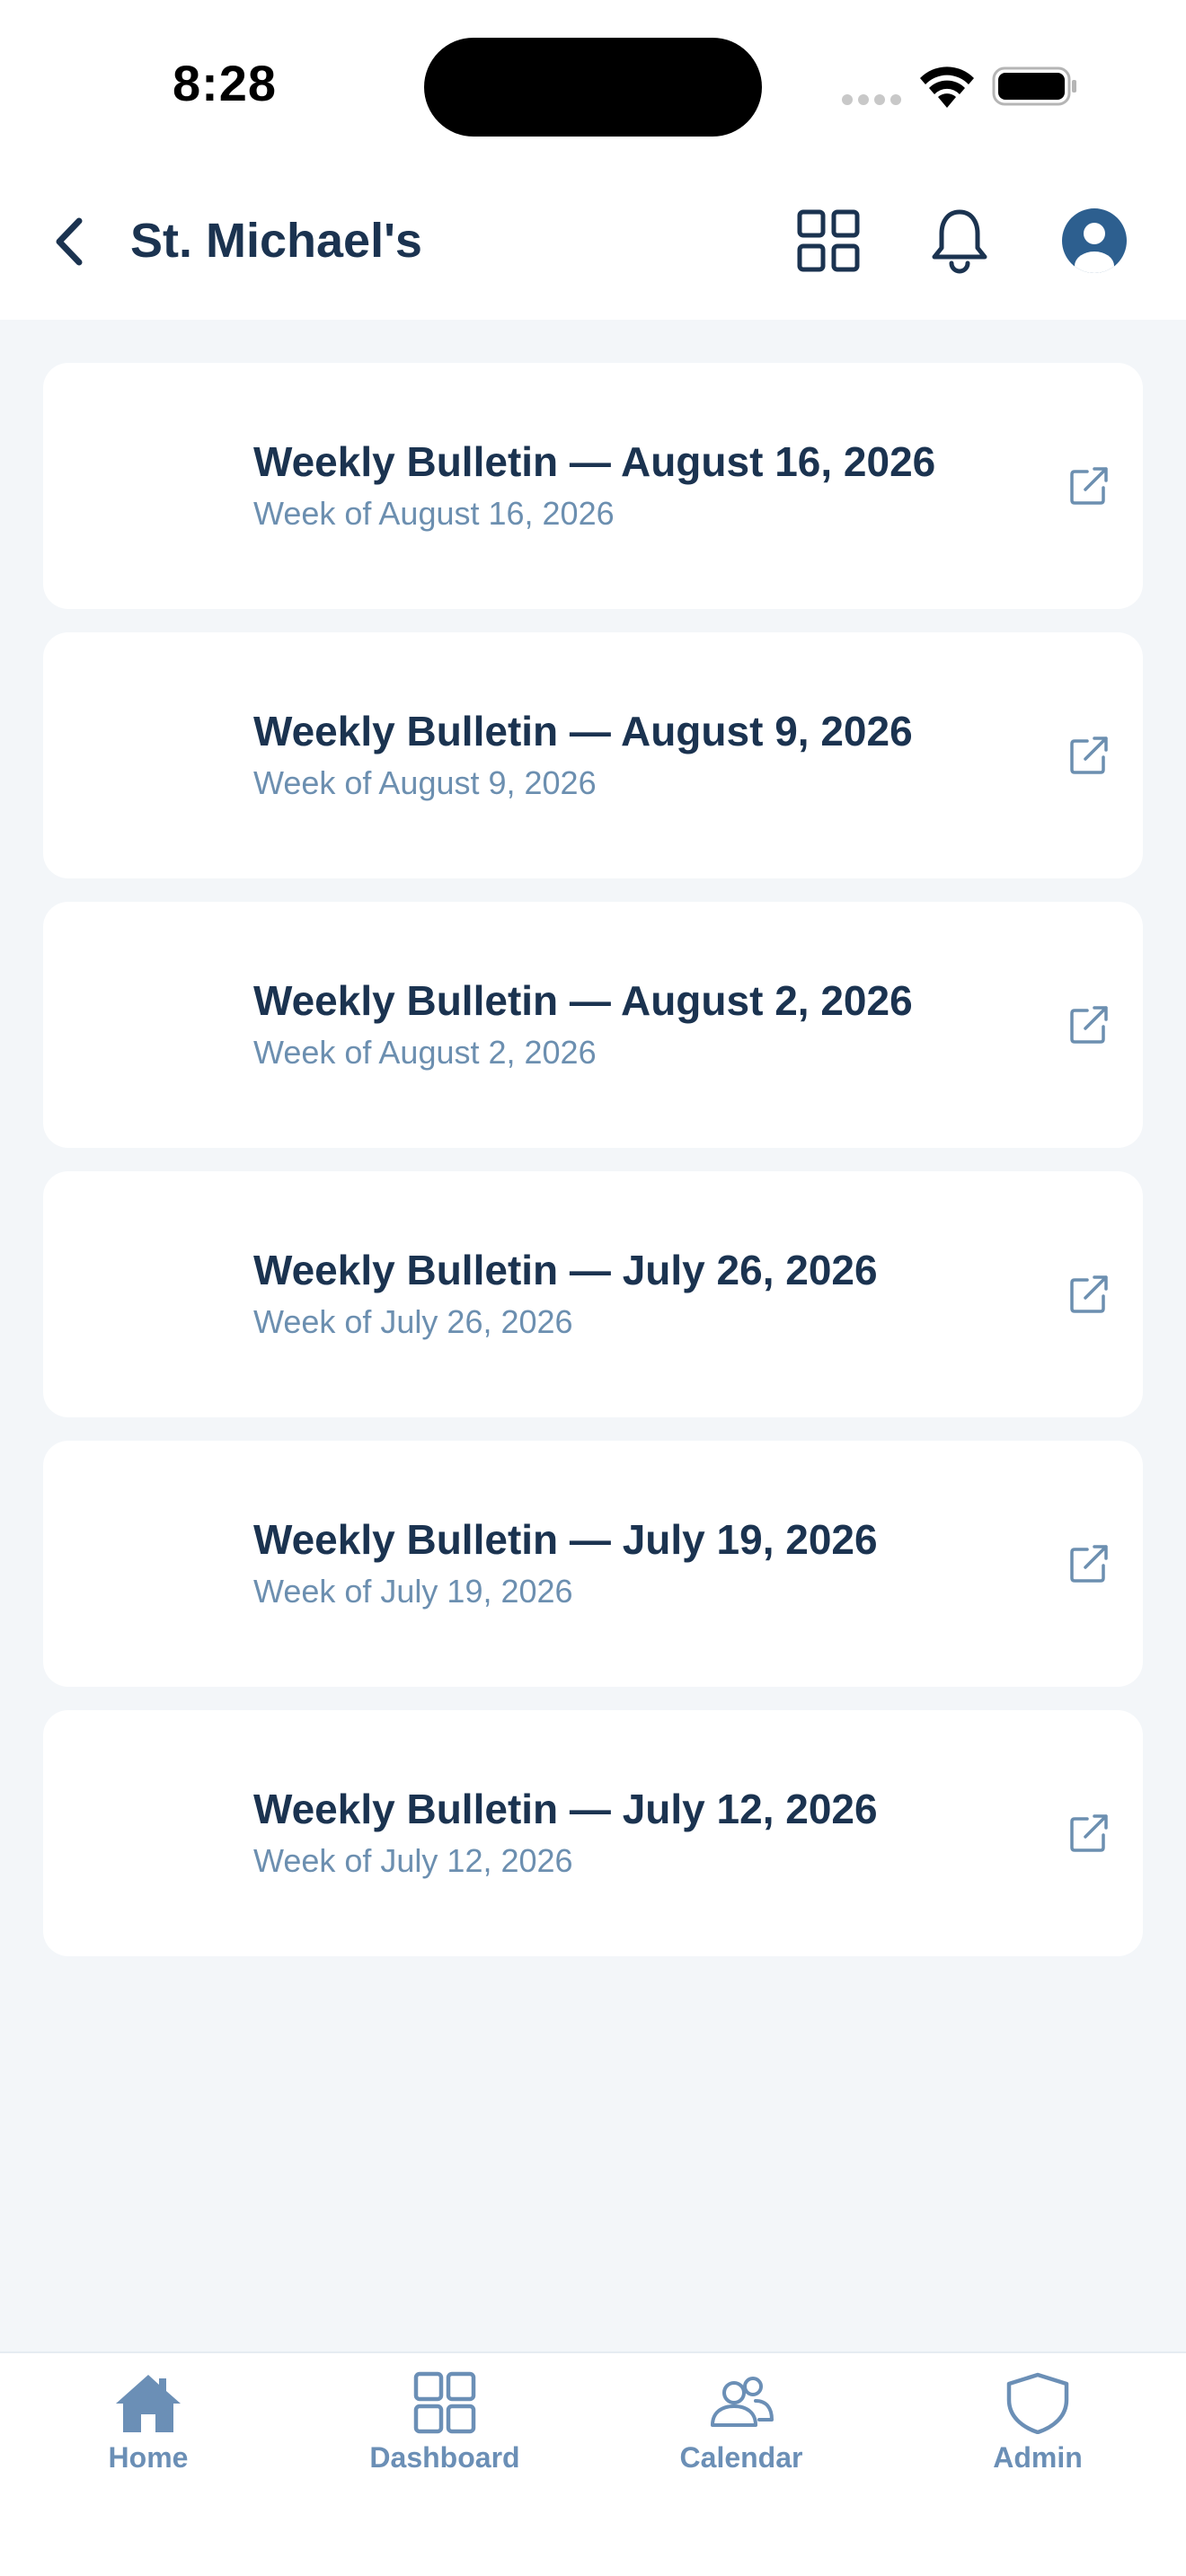 The height and width of the screenshot is (2576, 1186). What do you see at coordinates (593, 241) in the screenshot?
I see `app-header: St. Michael's` at bounding box center [593, 241].